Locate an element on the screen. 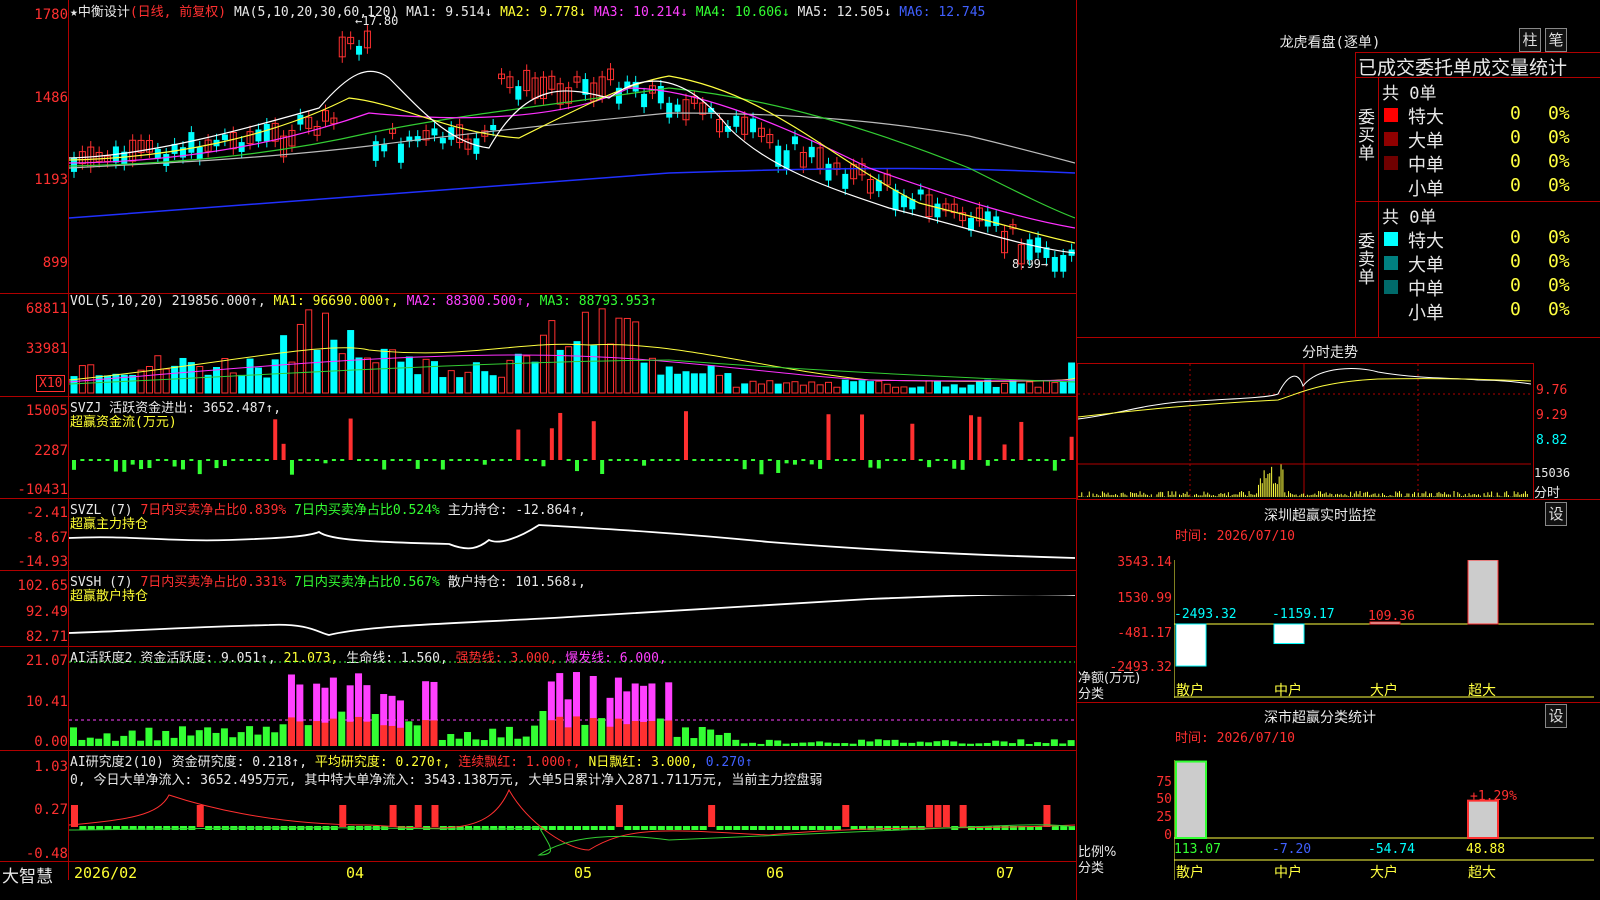 Image resolution: width=1600 pixels, height=900 pixels. szc-bar-value-1: 113.07 is located at coordinates (1197, 849).